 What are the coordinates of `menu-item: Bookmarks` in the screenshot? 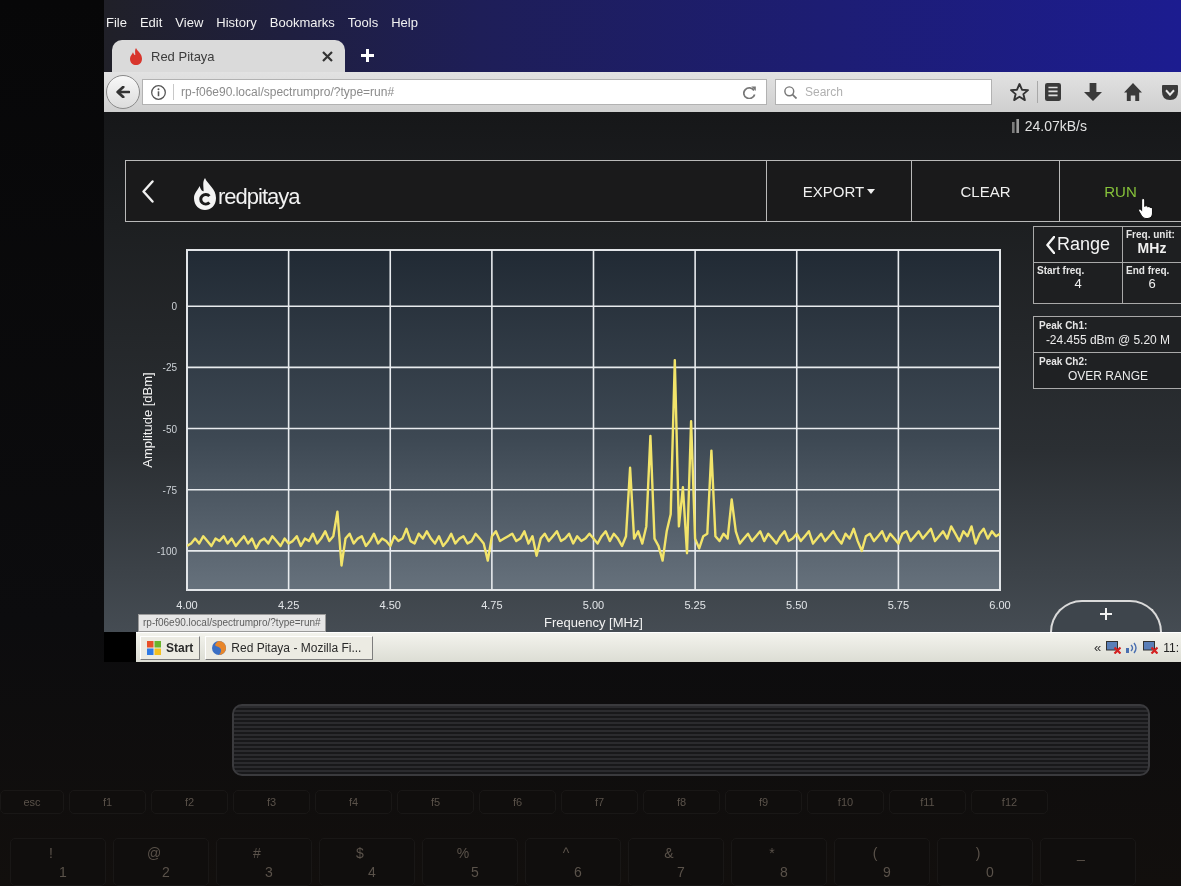 It's located at (302, 23).